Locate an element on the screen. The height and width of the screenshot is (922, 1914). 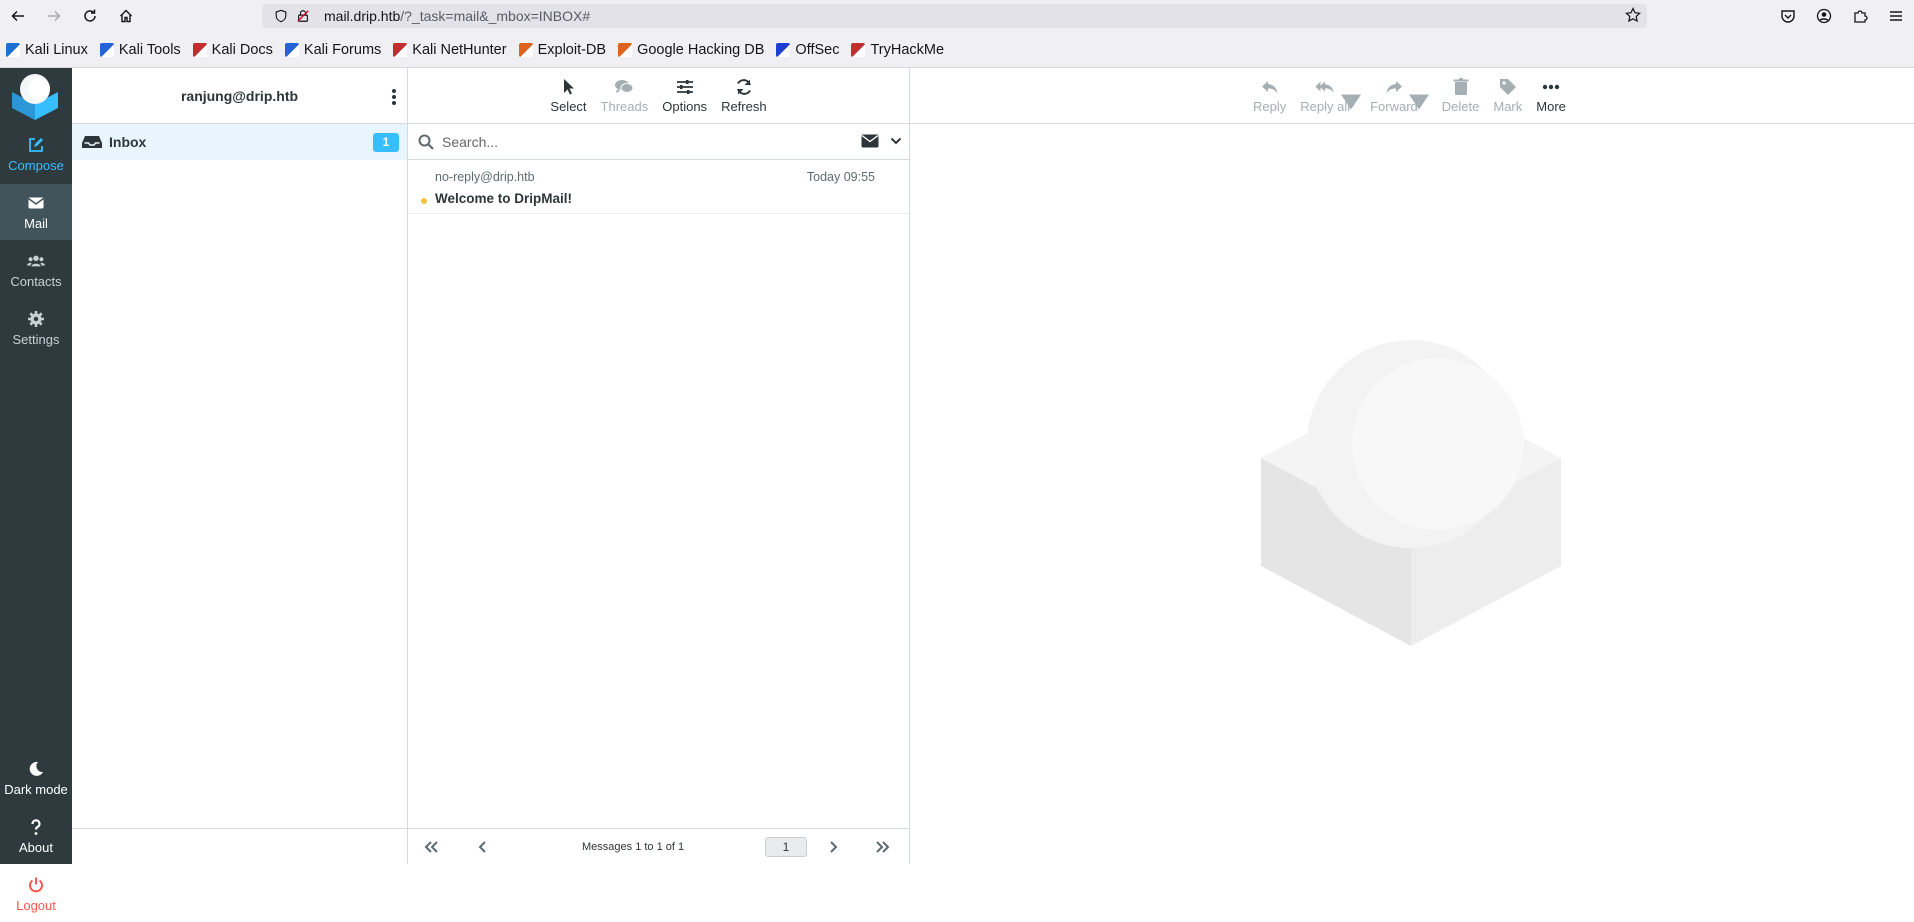
bookmark-item: Exploit-DB is located at coordinates (562, 50).